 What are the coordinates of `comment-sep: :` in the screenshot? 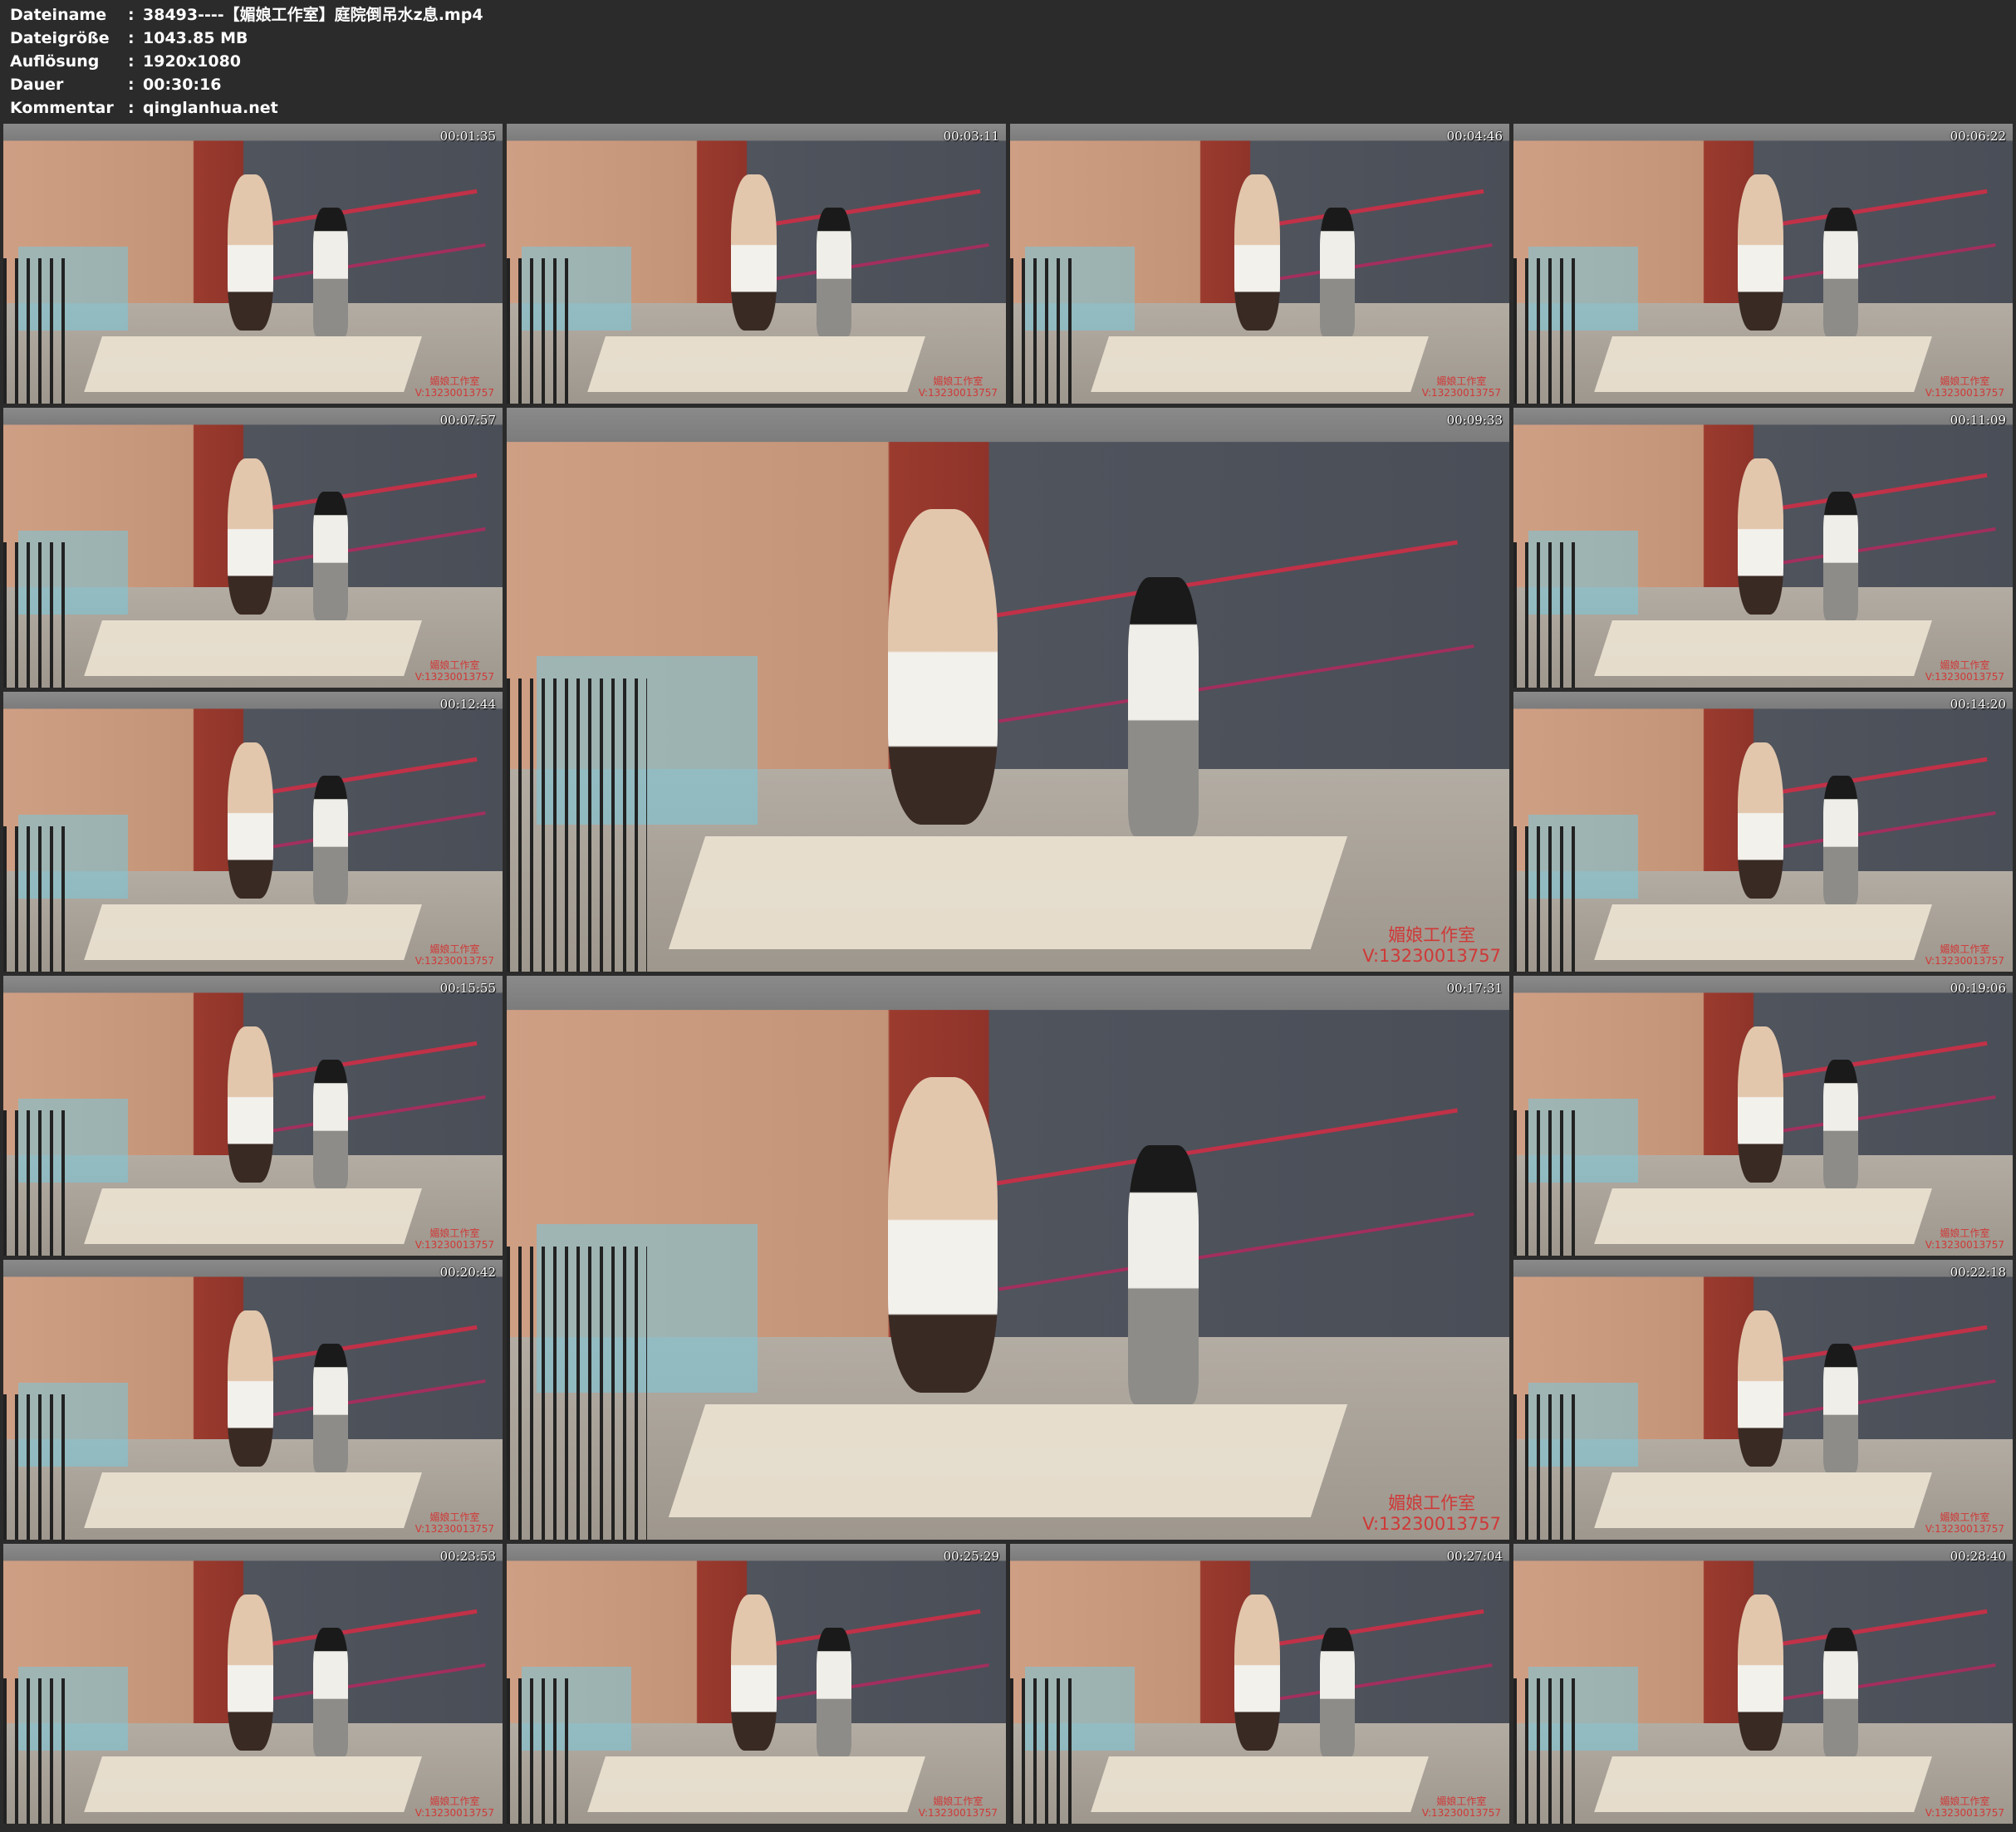 It's located at (131, 108).